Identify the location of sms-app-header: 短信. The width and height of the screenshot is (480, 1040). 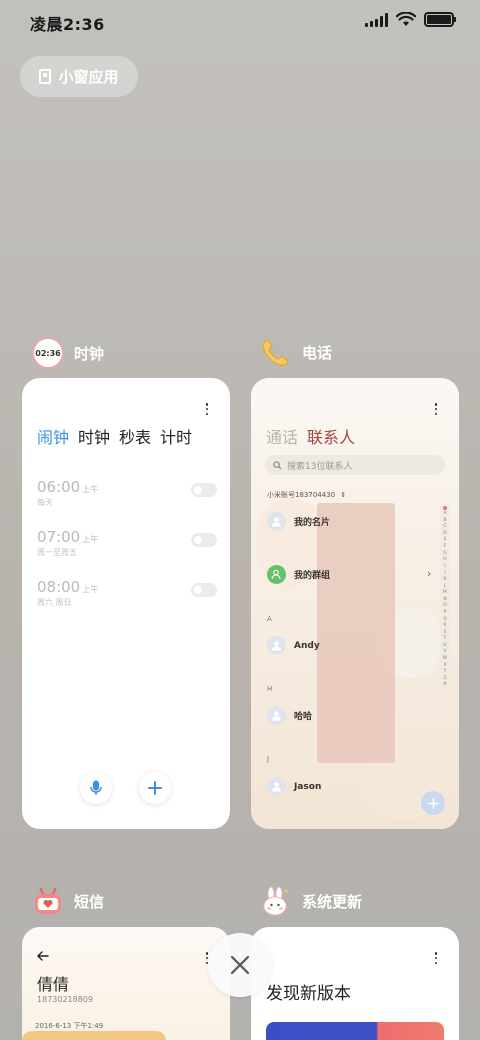
(68, 901).